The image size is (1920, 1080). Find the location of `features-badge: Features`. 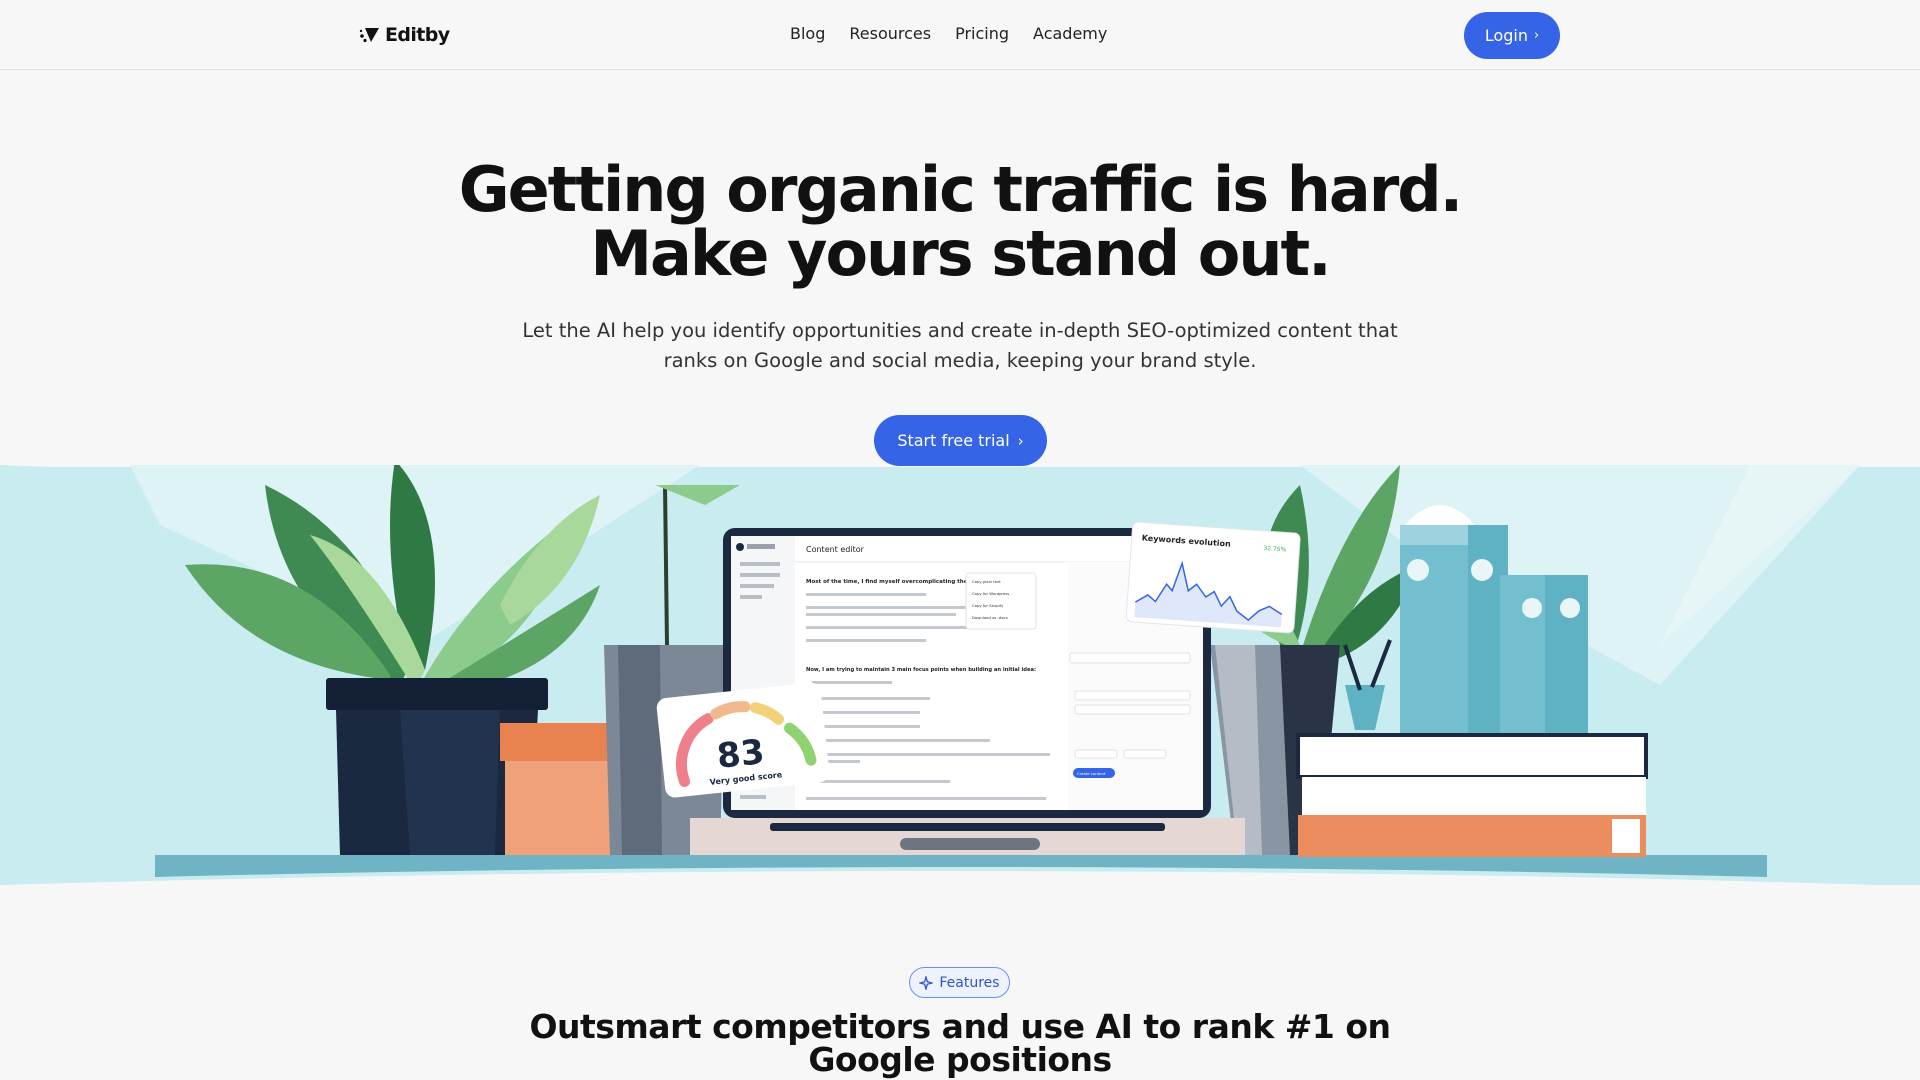

features-badge: Features is located at coordinates (959, 982).